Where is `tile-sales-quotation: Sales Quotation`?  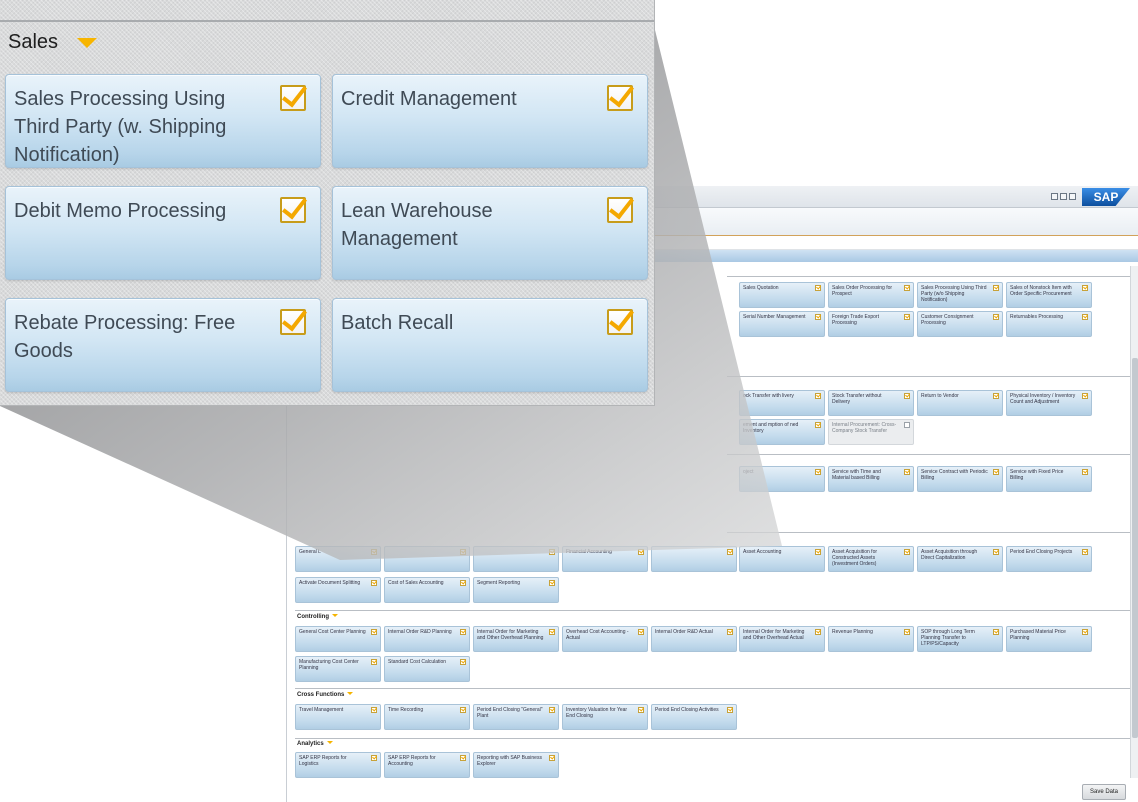 tile-sales-quotation: Sales Quotation is located at coordinates (782, 295).